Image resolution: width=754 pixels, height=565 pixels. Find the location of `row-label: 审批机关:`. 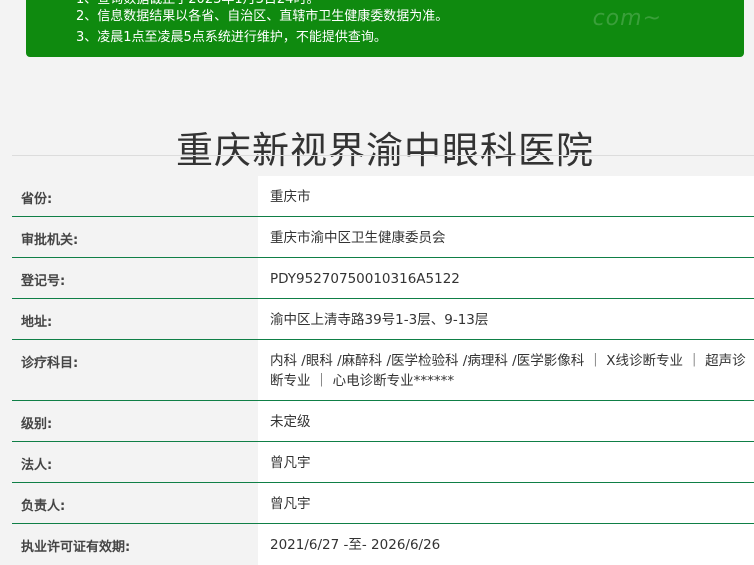

row-label: 审批机关: is located at coordinates (50, 240).